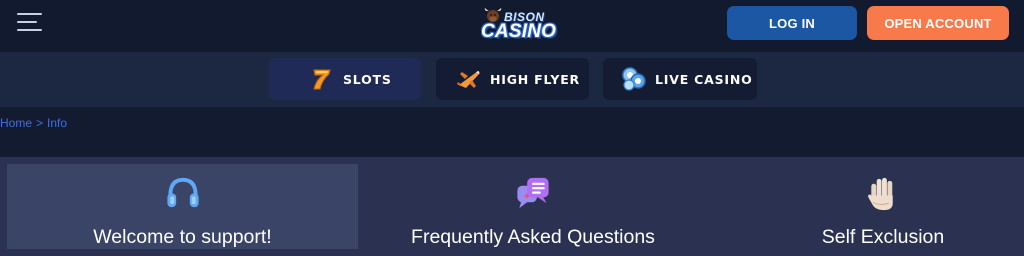 Image resolution: width=1024 pixels, height=256 pixels. I want to click on breadcrumb-home-link: Home, so click(16, 123).